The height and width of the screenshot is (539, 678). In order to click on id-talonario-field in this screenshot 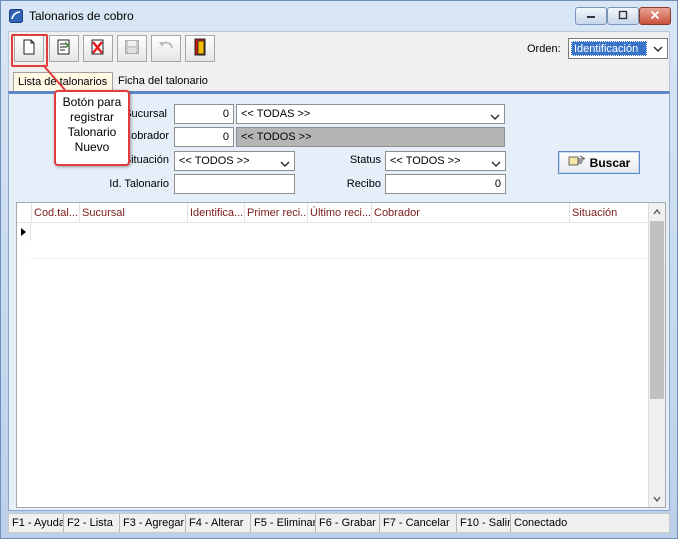, I will do `click(234, 184)`.